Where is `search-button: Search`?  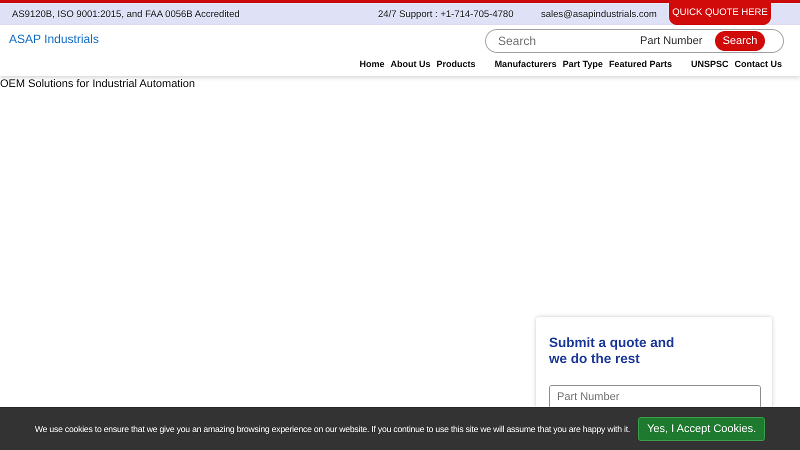
search-button: Search is located at coordinates (740, 41).